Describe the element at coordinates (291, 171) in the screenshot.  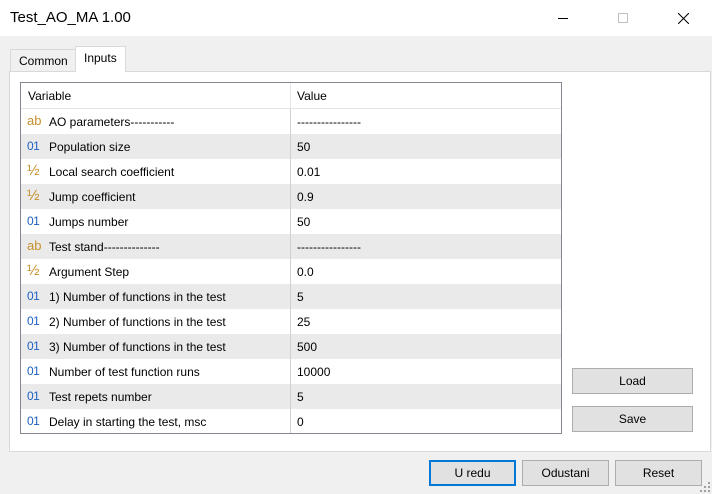
I see `grid-row: ½ Local search coefficient 0.01` at that location.